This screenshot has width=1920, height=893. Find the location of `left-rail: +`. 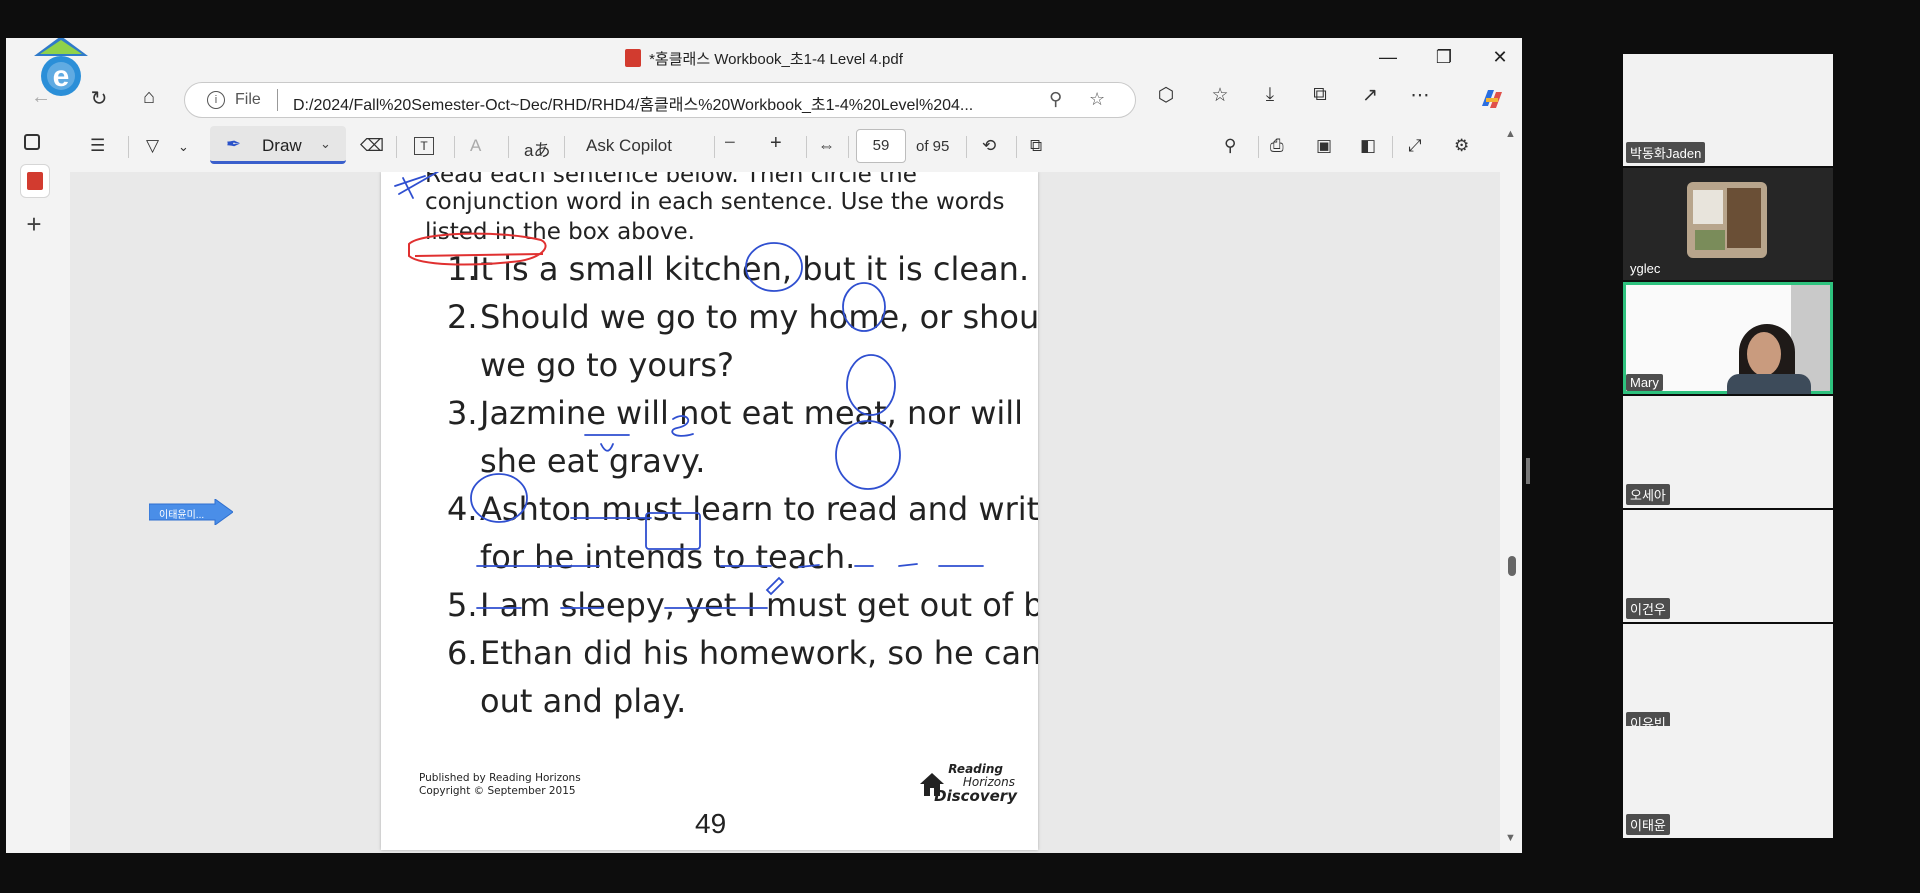

left-rail: + is located at coordinates (35, 489).